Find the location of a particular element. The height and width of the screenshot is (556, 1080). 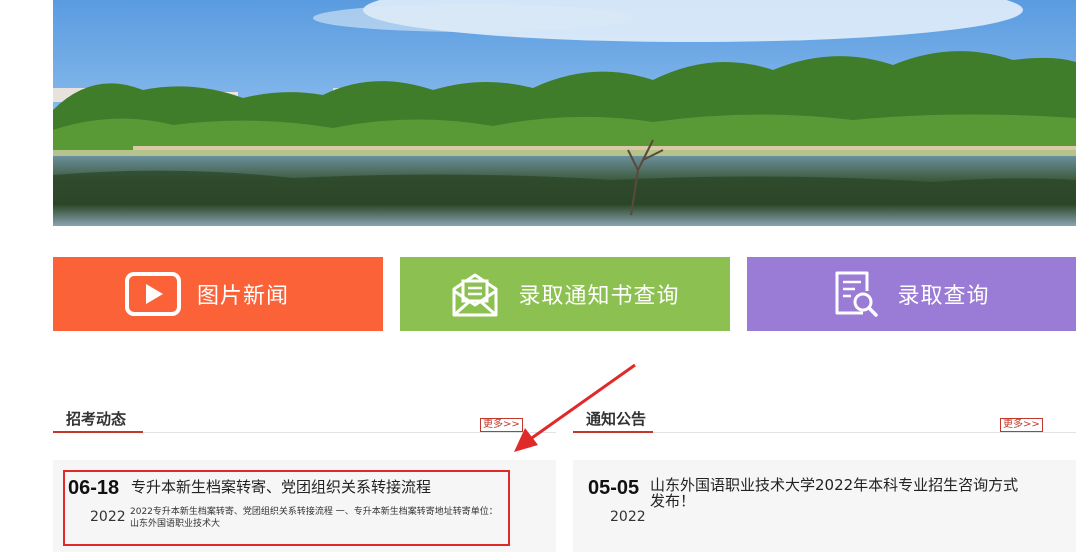

section-title-admission-news: 招考动态 is located at coordinates (96, 419).